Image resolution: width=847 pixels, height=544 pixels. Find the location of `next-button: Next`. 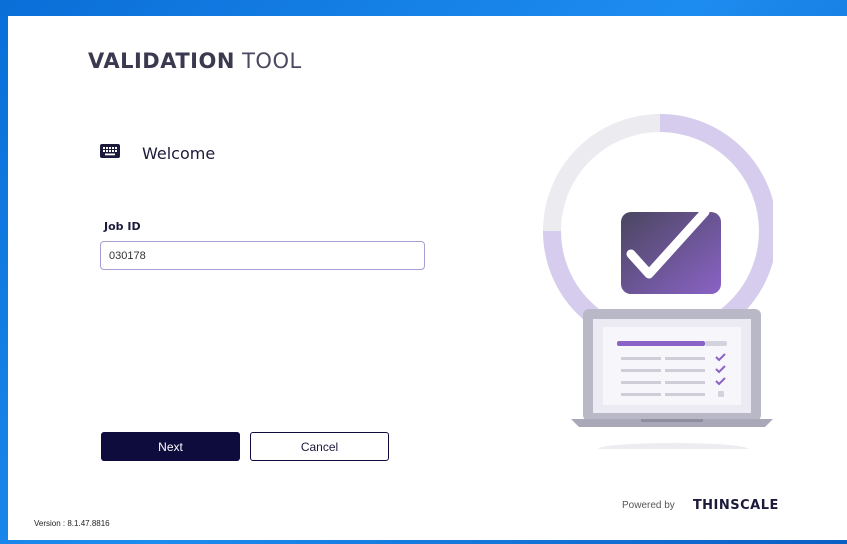

next-button: Next is located at coordinates (170, 446).